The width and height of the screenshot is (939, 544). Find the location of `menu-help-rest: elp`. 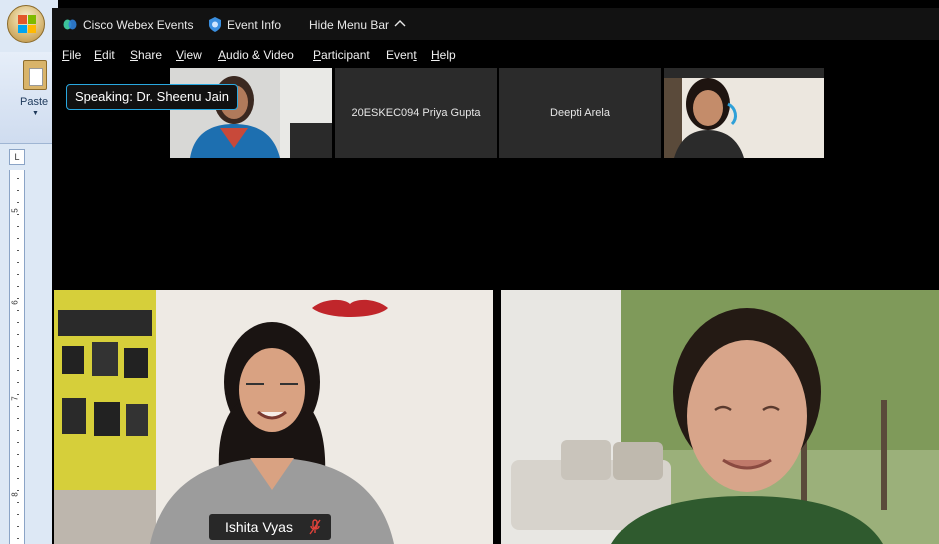

menu-help-rest: elp is located at coordinates (447, 55).